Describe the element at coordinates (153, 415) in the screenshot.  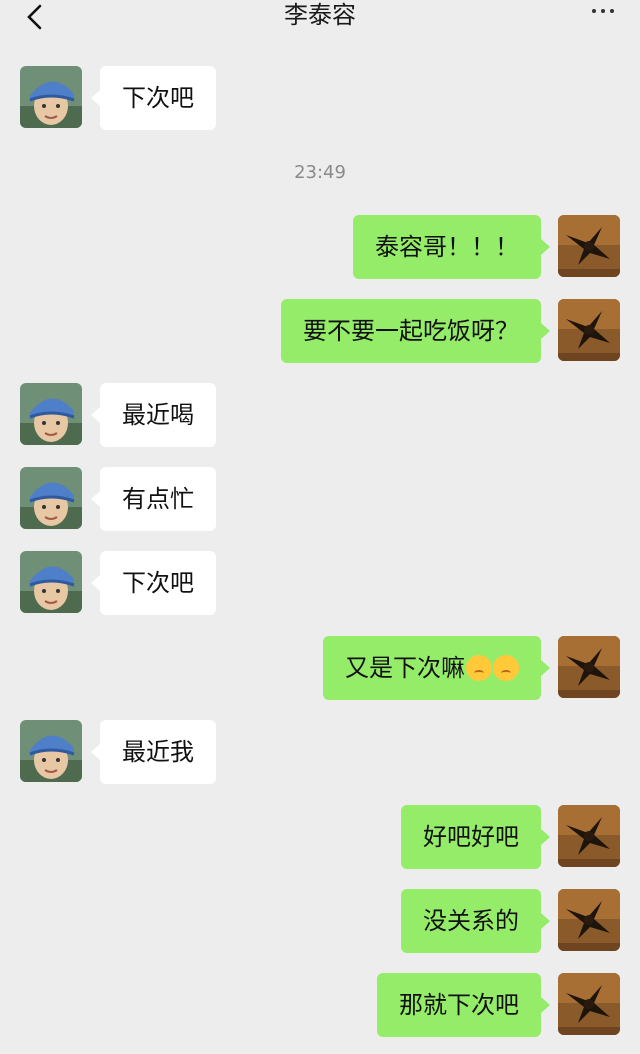
I see `message-bubble: 最近喝` at that location.